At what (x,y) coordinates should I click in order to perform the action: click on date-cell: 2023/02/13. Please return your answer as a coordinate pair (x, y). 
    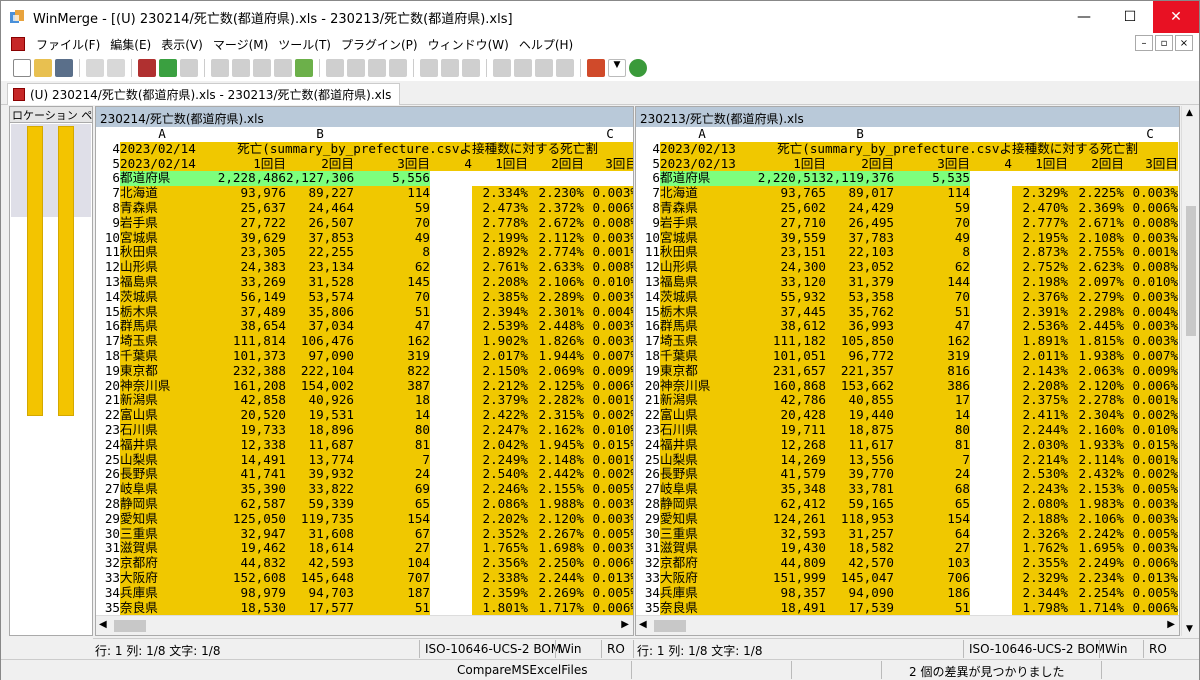
    Looking at the image, I should click on (702, 149).